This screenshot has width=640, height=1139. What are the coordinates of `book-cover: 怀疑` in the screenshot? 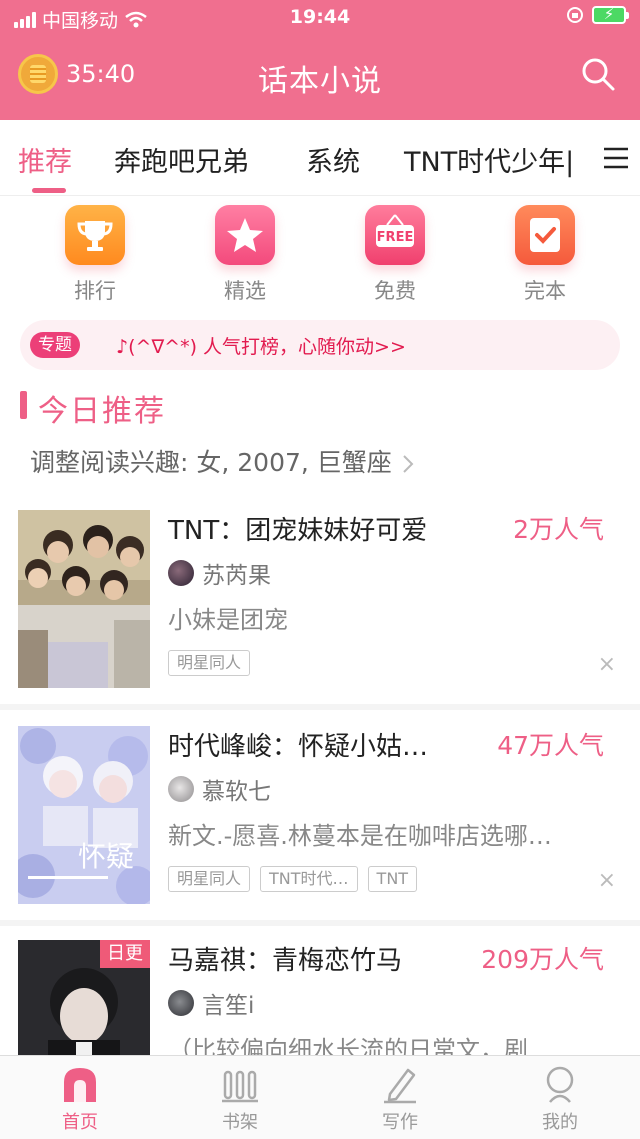 It's located at (84, 815).